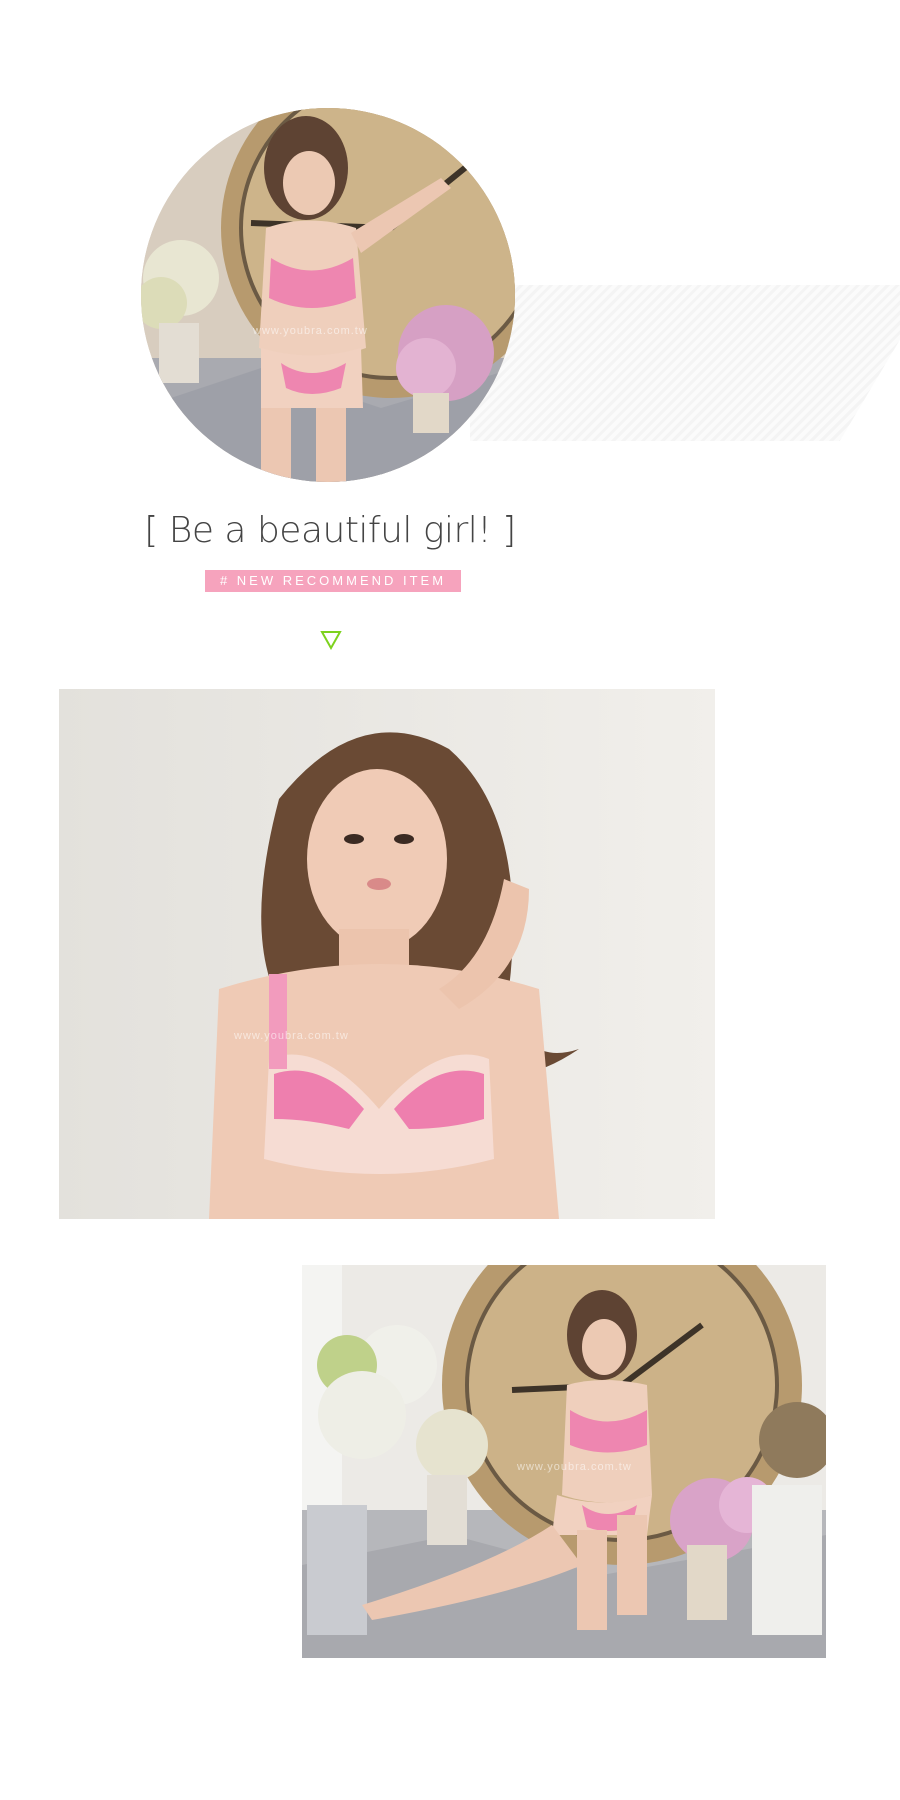 This screenshot has width=900, height=1800. I want to click on triangle-down-outline-icon, so click(331, 640).